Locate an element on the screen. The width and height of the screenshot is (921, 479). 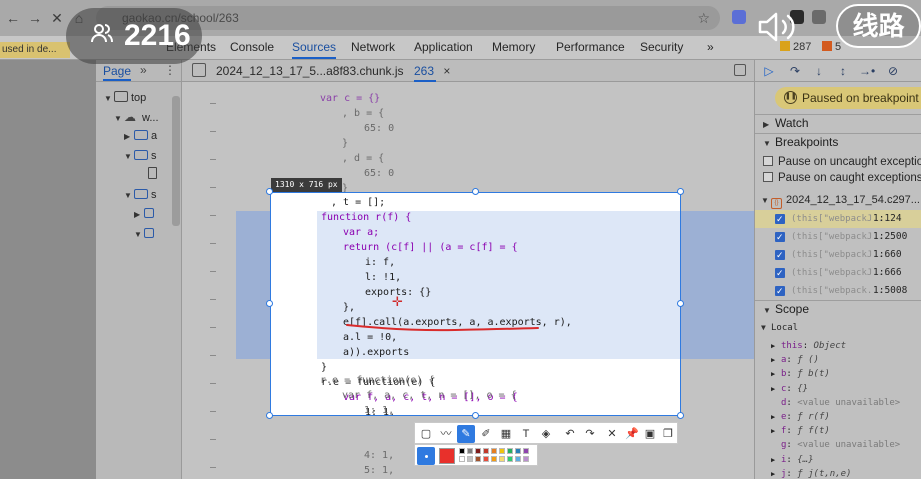
tab-sources: Sources is located at coordinates (314, 49).